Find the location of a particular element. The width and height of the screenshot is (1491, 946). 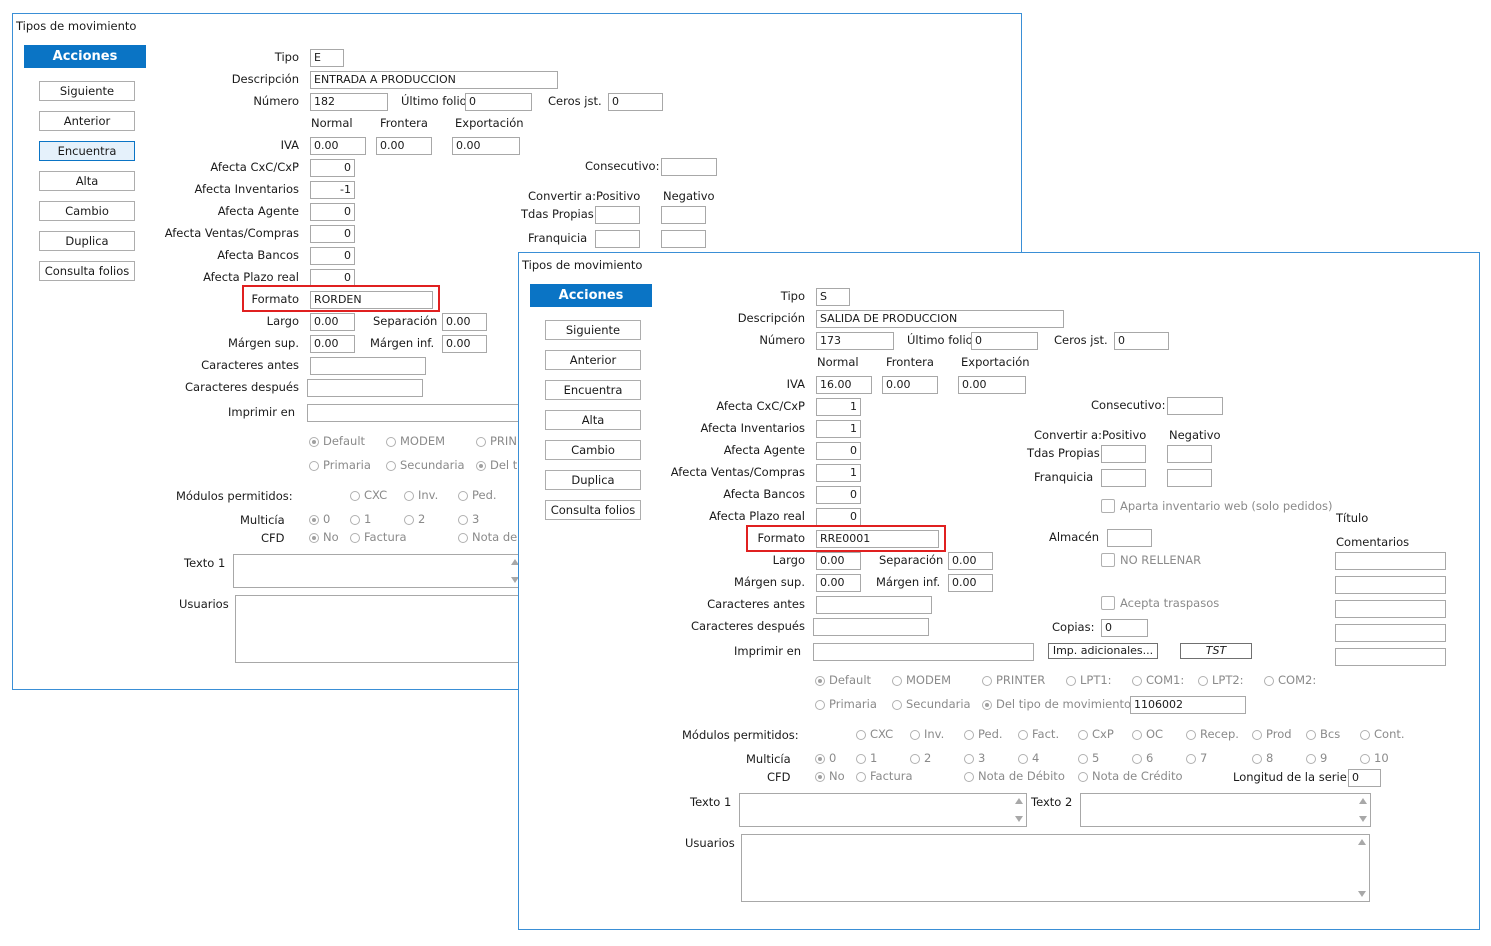

afecta-inventarios-field: 1 is located at coordinates (838, 429).